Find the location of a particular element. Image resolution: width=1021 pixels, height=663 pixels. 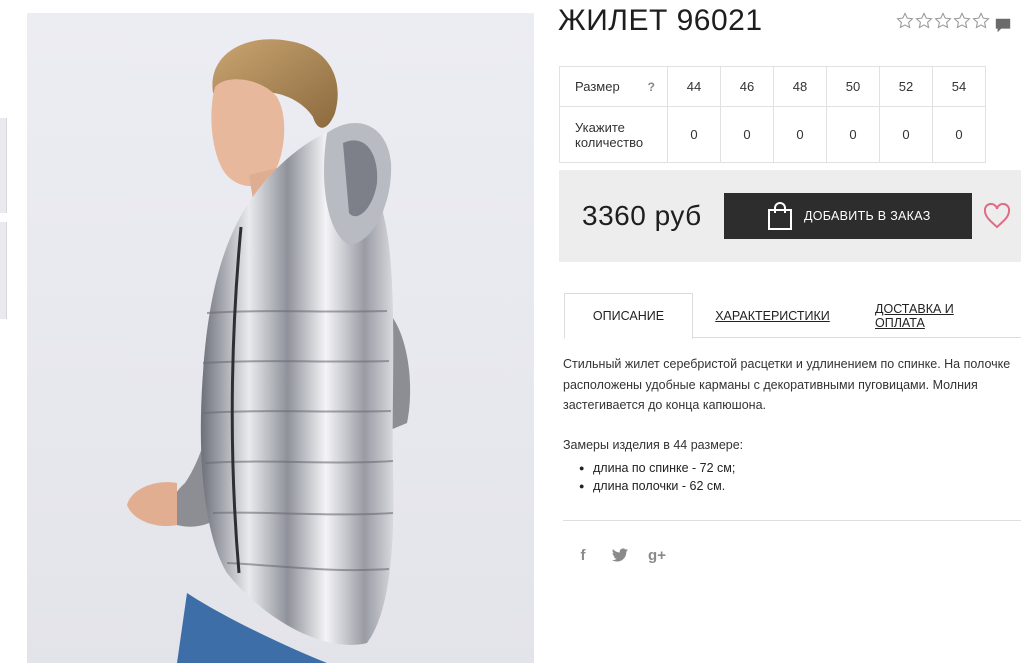

help-icon: ? is located at coordinates (651, 87).